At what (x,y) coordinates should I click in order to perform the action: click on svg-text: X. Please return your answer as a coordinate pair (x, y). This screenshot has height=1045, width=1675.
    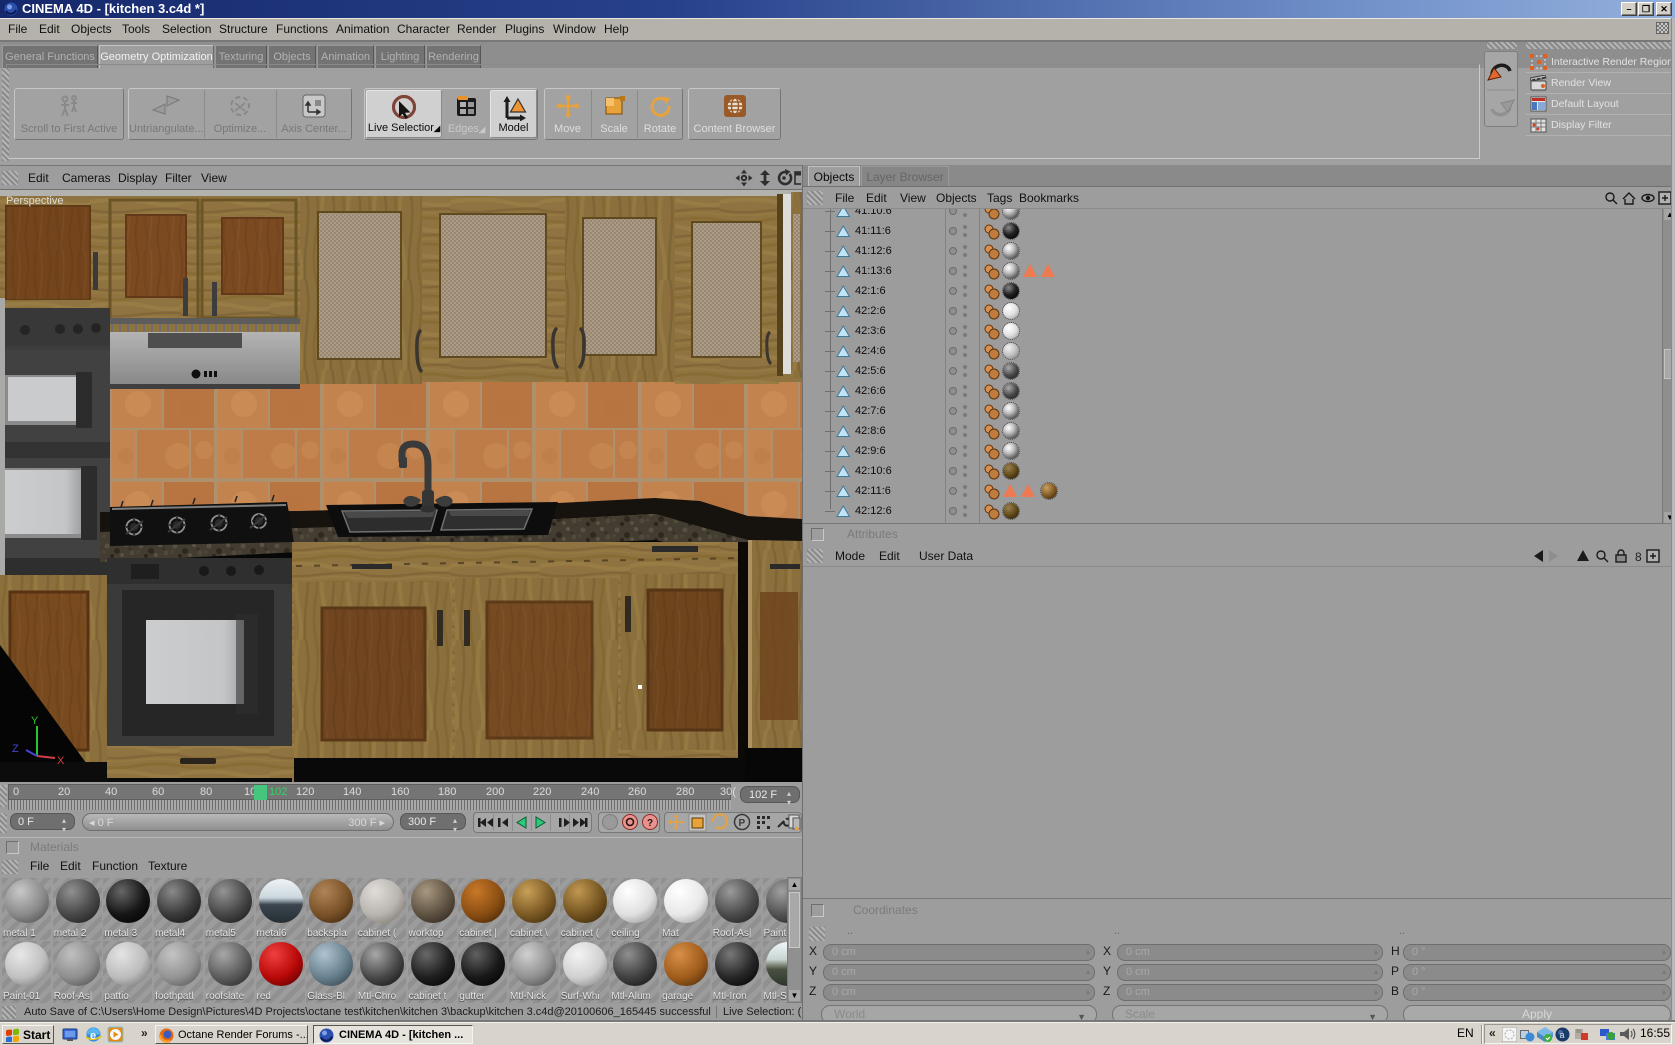
    Looking at the image, I should click on (61, 761).